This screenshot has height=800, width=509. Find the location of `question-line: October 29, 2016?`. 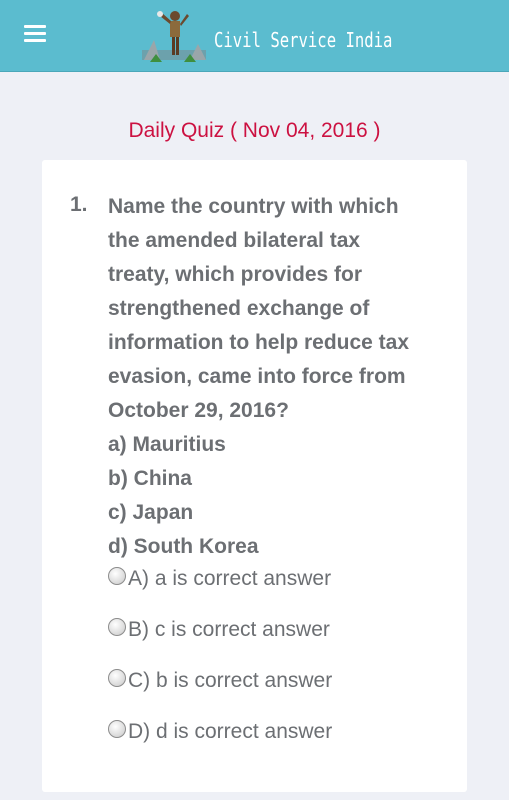

question-line: October 29, 2016? is located at coordinates (198, 410).